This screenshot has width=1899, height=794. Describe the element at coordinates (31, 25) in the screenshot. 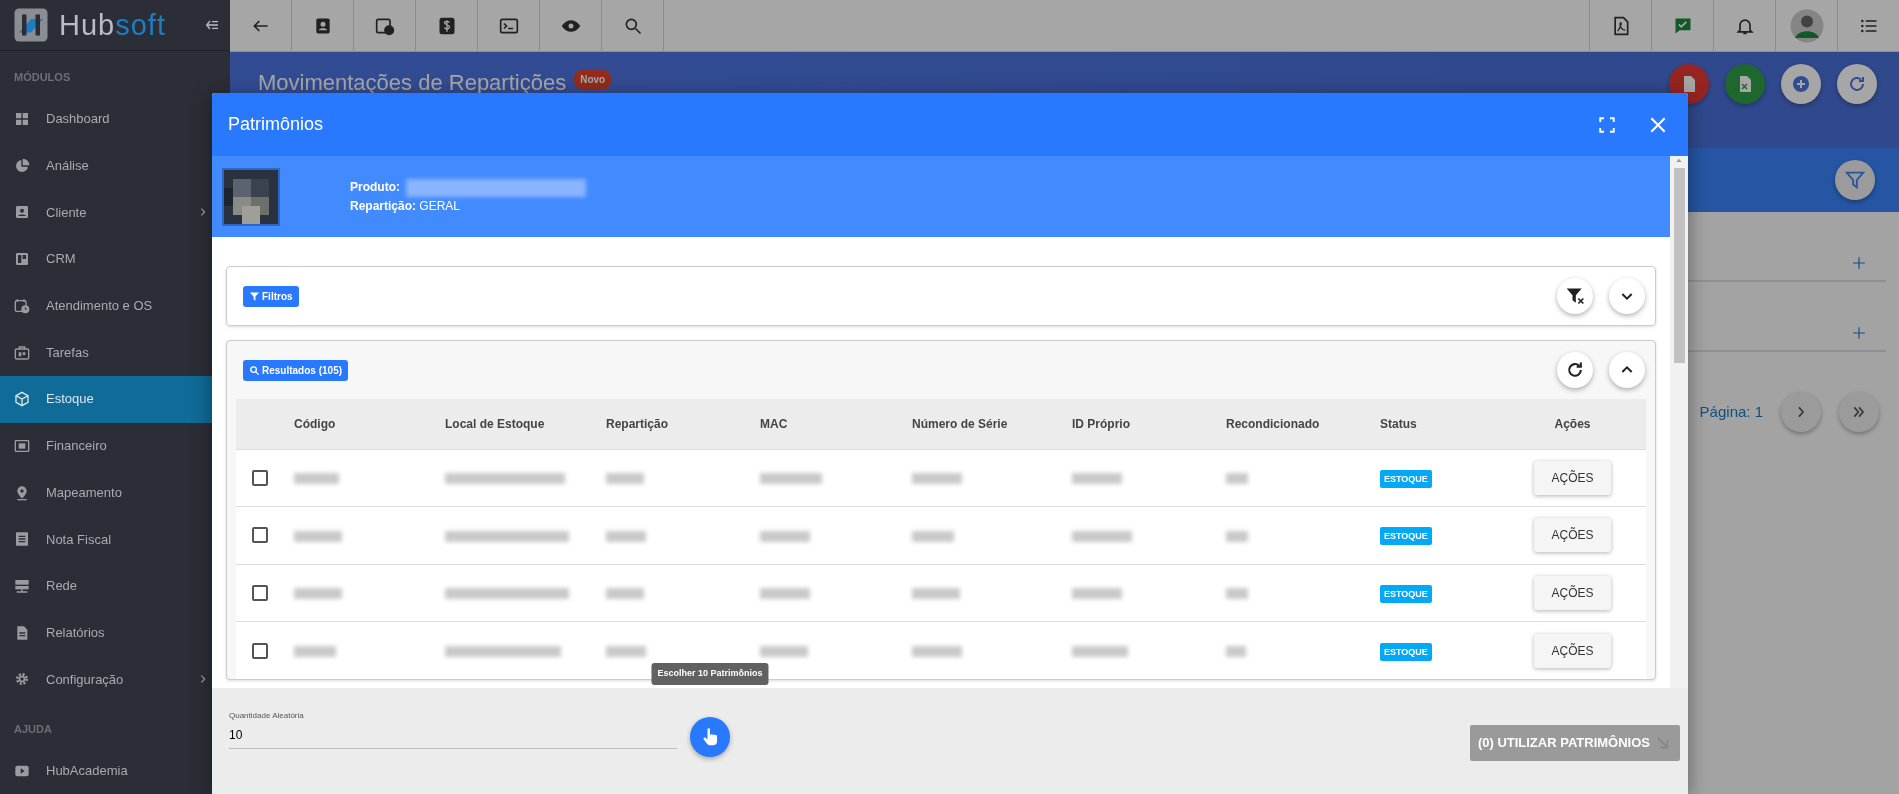

I see `logo-icon` at that location.